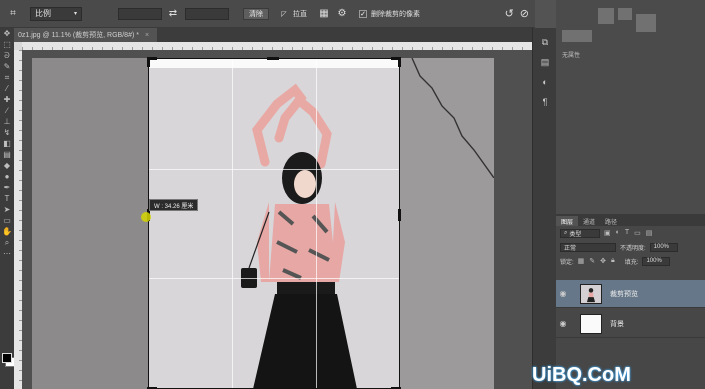 The image size is (705, 389). What do you see at coordinates (509, 13) in the screenshot?
I see `reset-icon: ↺` at bounding box center [509, 13].